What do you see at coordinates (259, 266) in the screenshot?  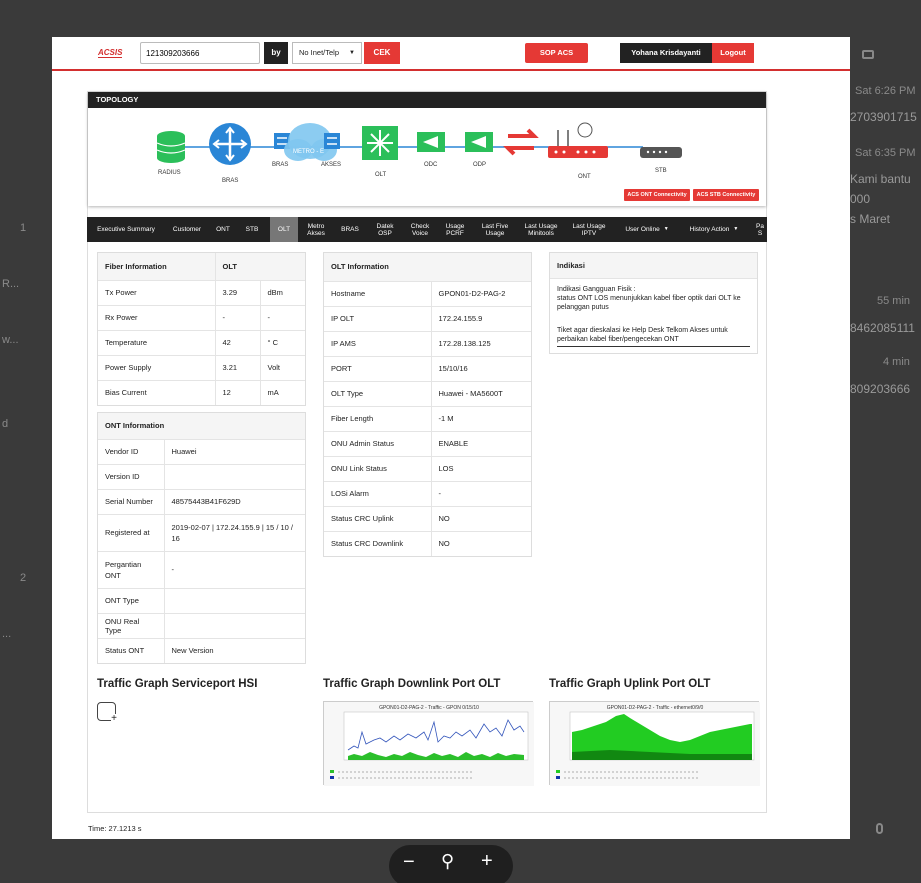 I see `fiber-header-olt: OLT` at bounding box center [259, 266].